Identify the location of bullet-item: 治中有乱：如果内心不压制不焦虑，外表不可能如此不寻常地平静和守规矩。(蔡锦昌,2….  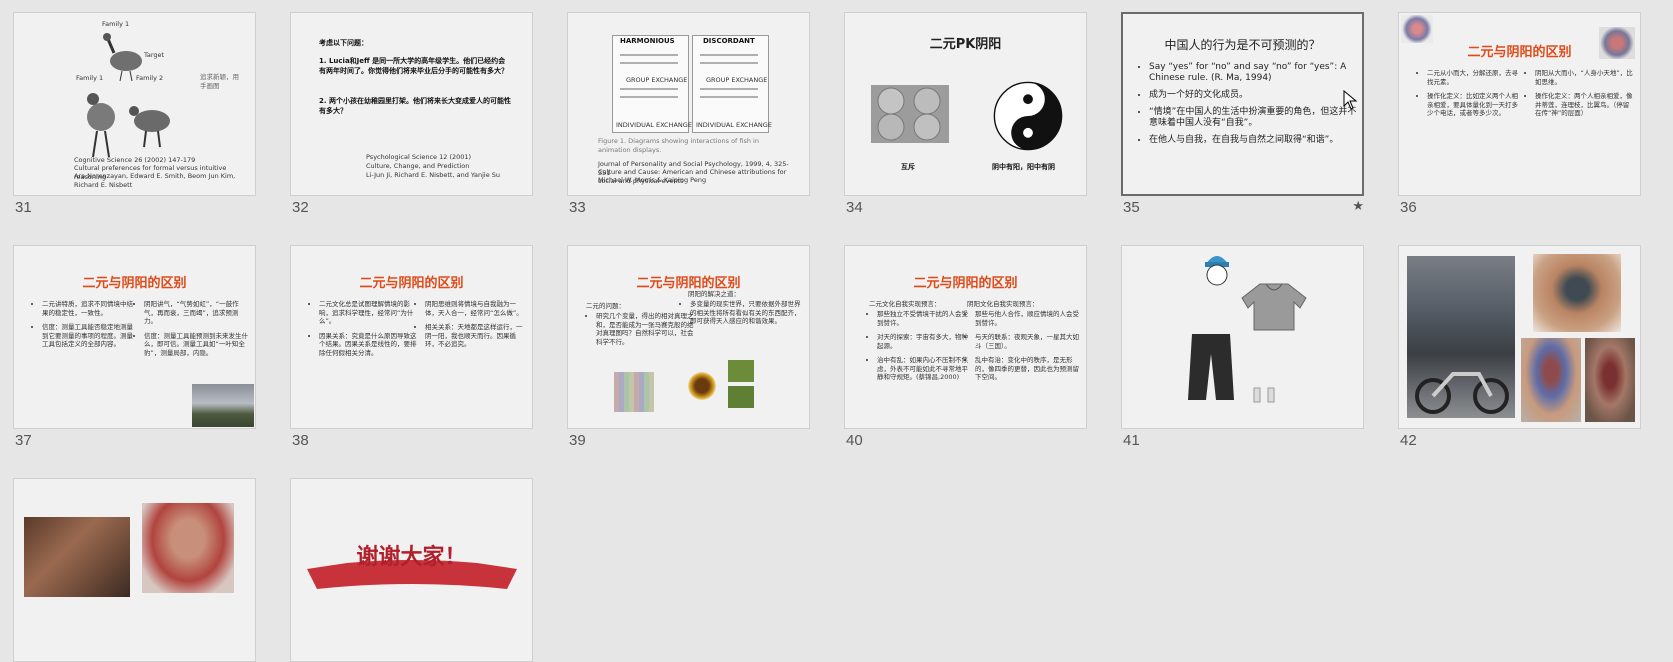
(925, 369).